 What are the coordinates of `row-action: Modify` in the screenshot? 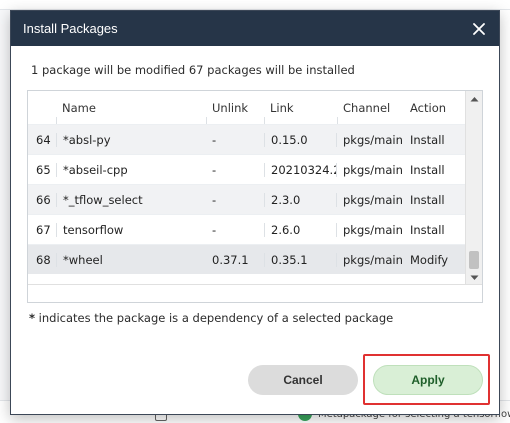 It's located at (429, 259).